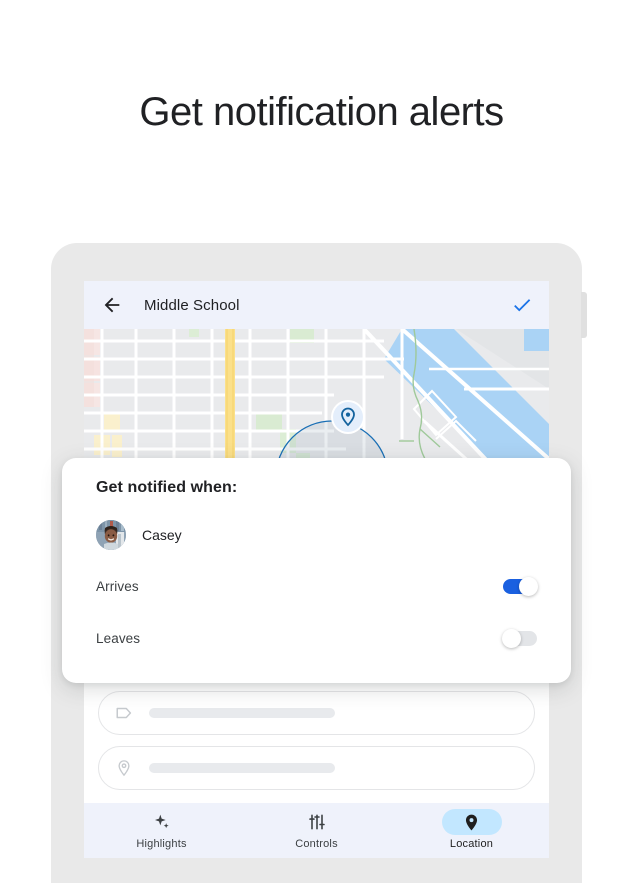  I want to click on nav-label-location: Location, so click(471, 844).